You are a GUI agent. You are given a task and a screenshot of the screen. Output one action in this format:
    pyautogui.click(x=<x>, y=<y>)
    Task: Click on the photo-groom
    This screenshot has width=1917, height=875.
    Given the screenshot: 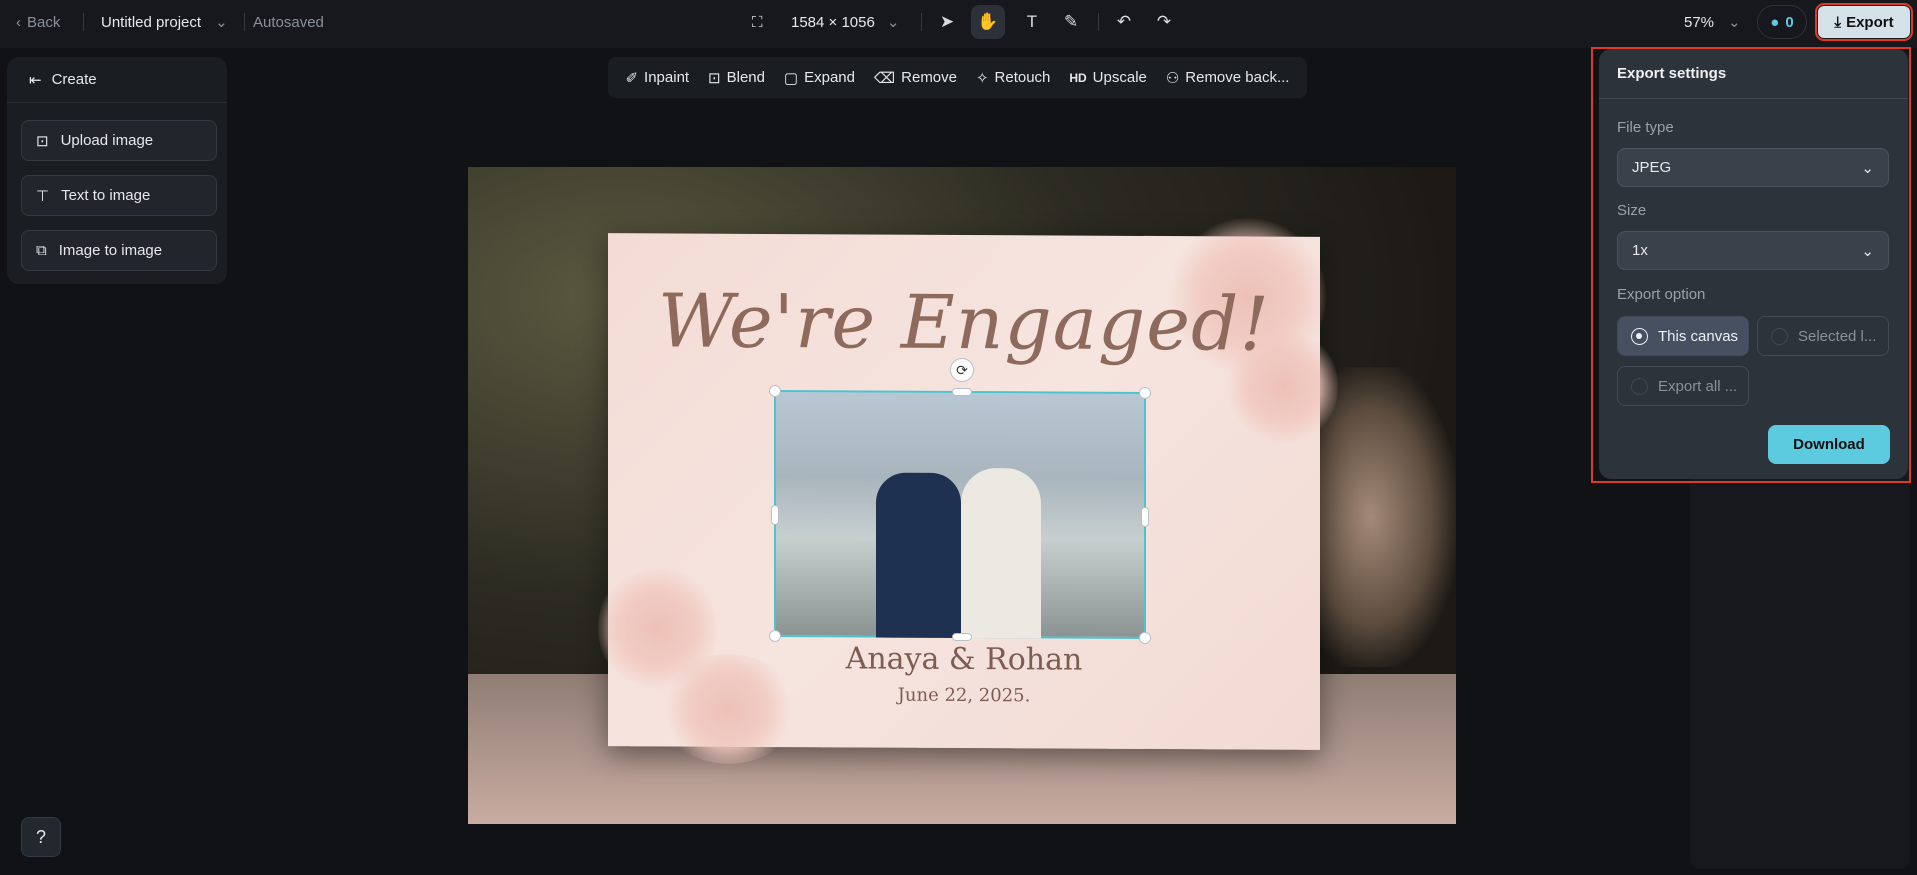 What is the action you would take?
    pyautogui.click(x=918, y=555)
    